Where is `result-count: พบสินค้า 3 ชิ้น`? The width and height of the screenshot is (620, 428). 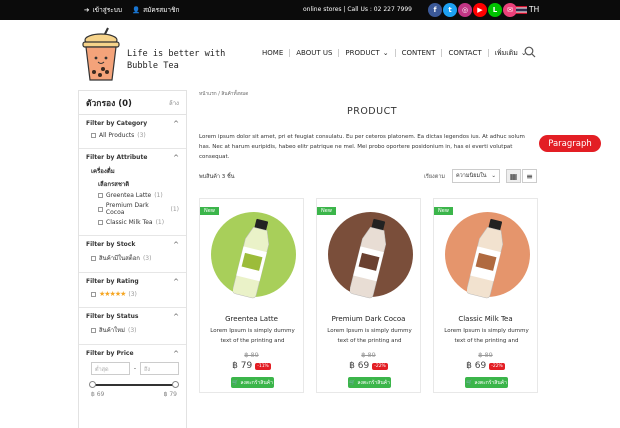
result-count: พบสินค้า 3 ชิ้น is located at coordinates (217, 177).